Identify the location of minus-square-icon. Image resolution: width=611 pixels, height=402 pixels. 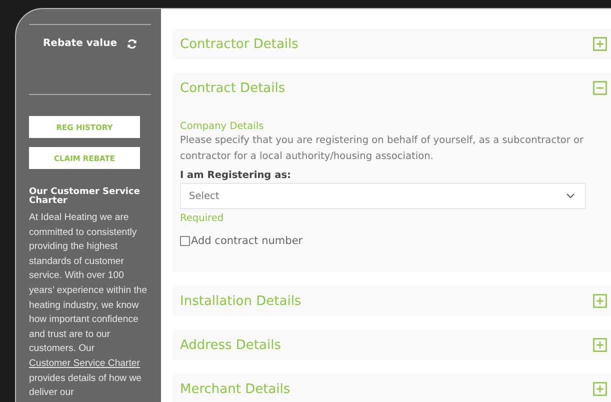
(600, 88).